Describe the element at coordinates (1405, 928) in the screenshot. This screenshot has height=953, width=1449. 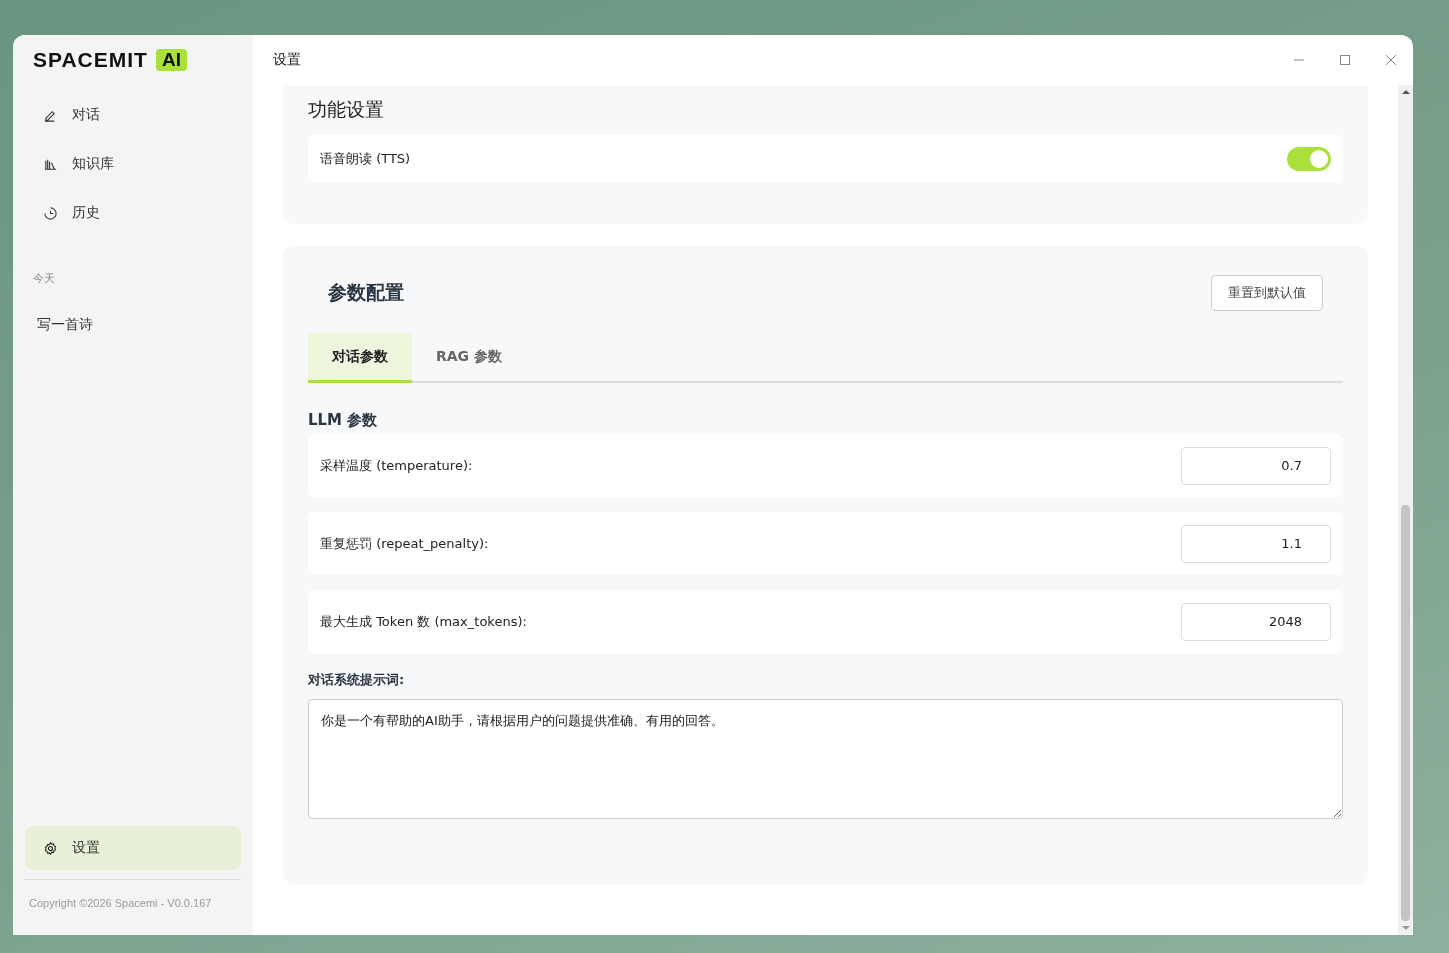
I see `scroll-down-icon` at that location.